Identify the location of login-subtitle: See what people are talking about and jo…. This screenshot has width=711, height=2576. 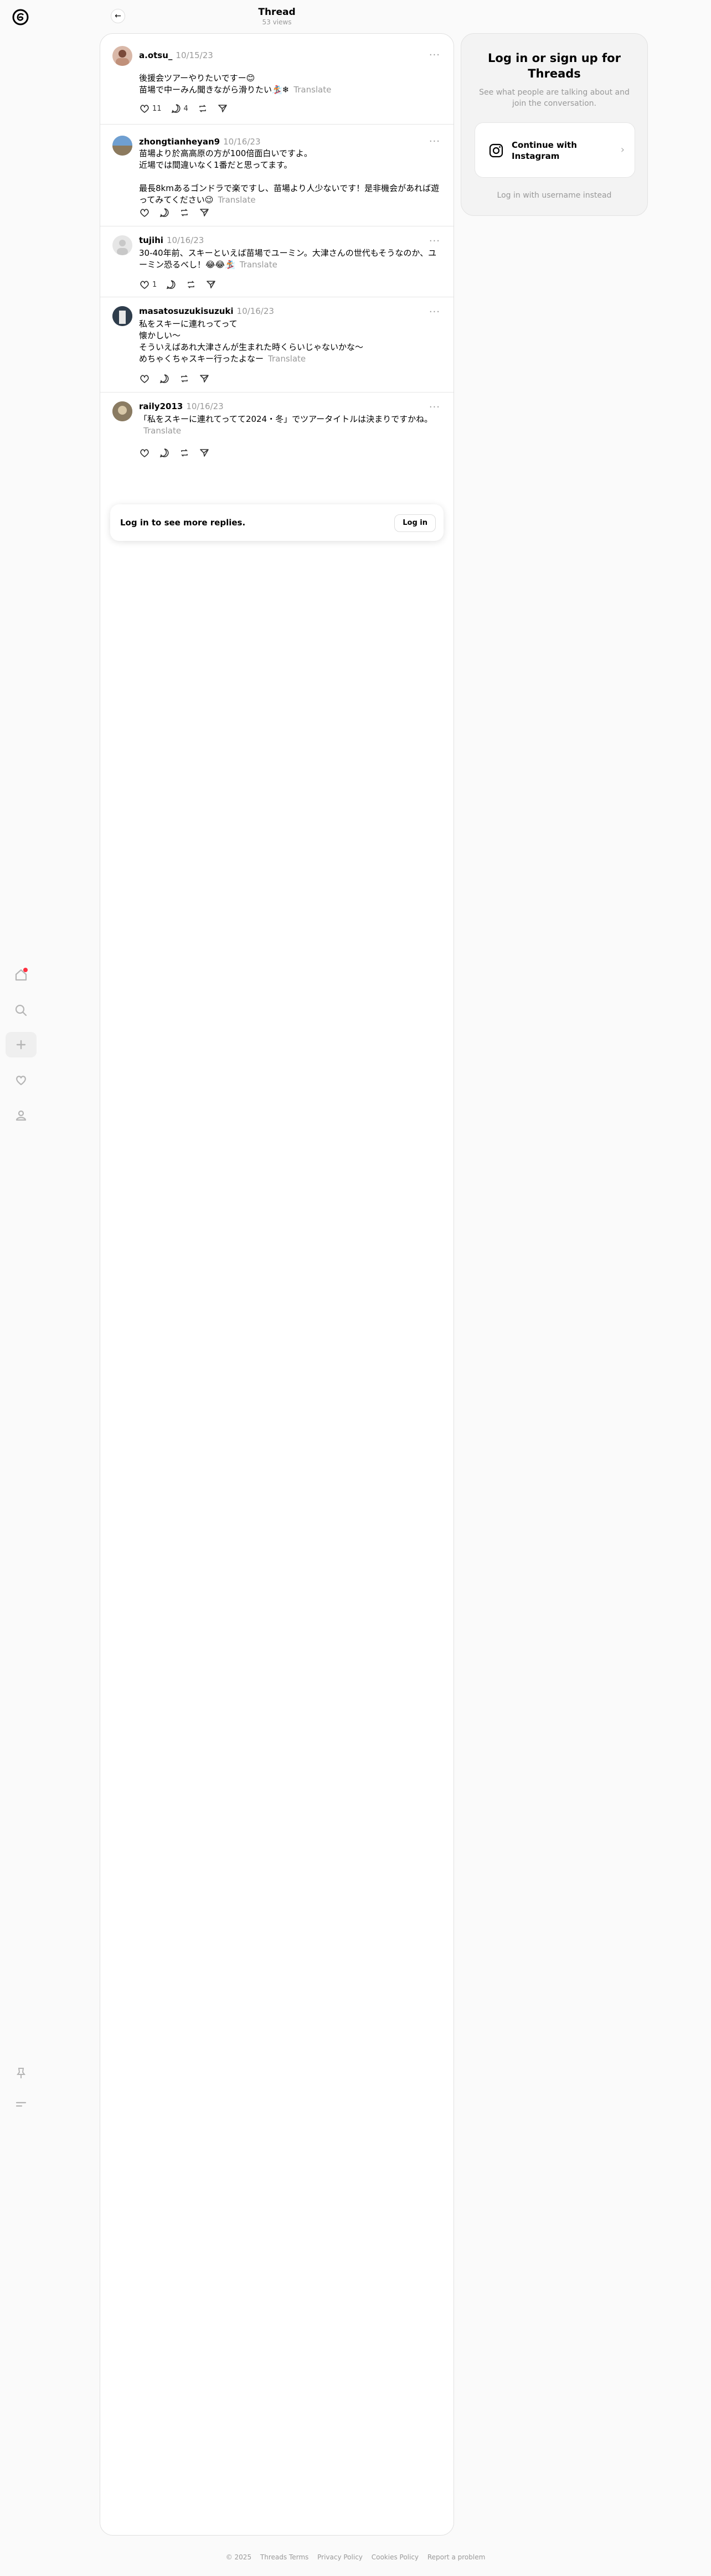
(554, 98).